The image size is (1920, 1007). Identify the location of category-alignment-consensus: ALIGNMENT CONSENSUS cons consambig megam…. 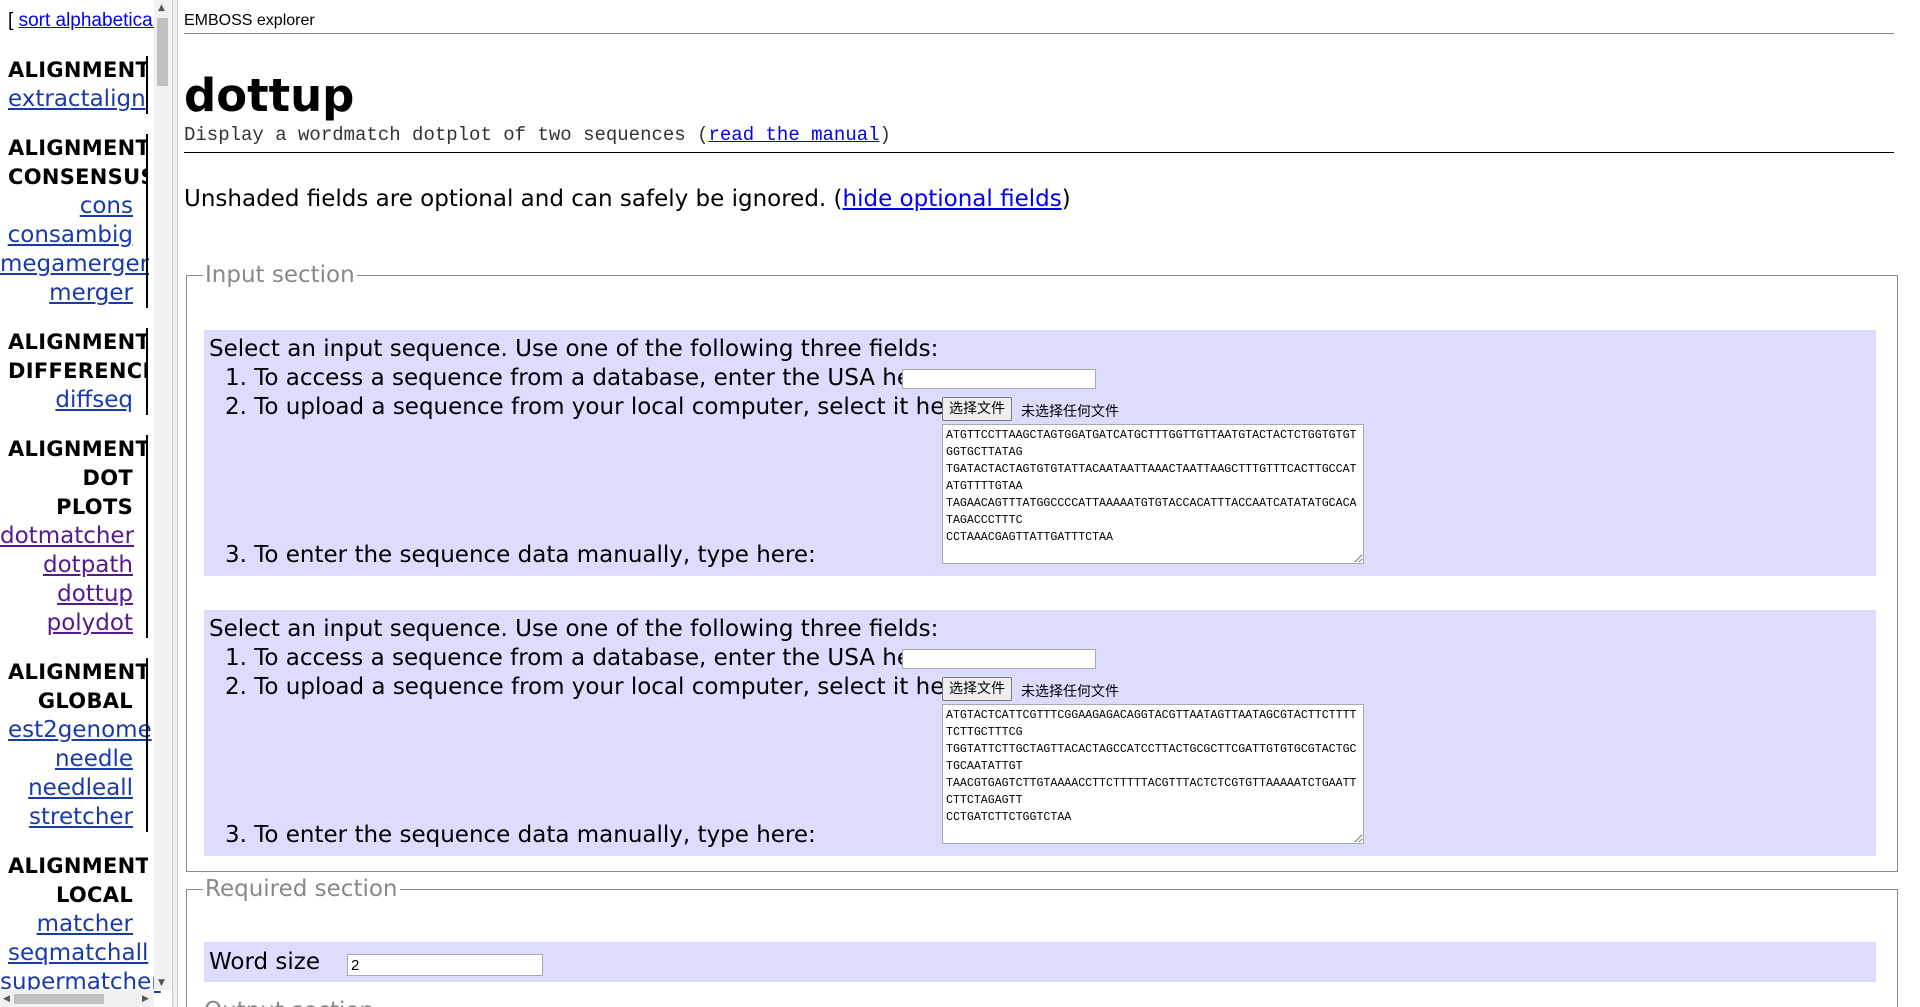
(74, 221).